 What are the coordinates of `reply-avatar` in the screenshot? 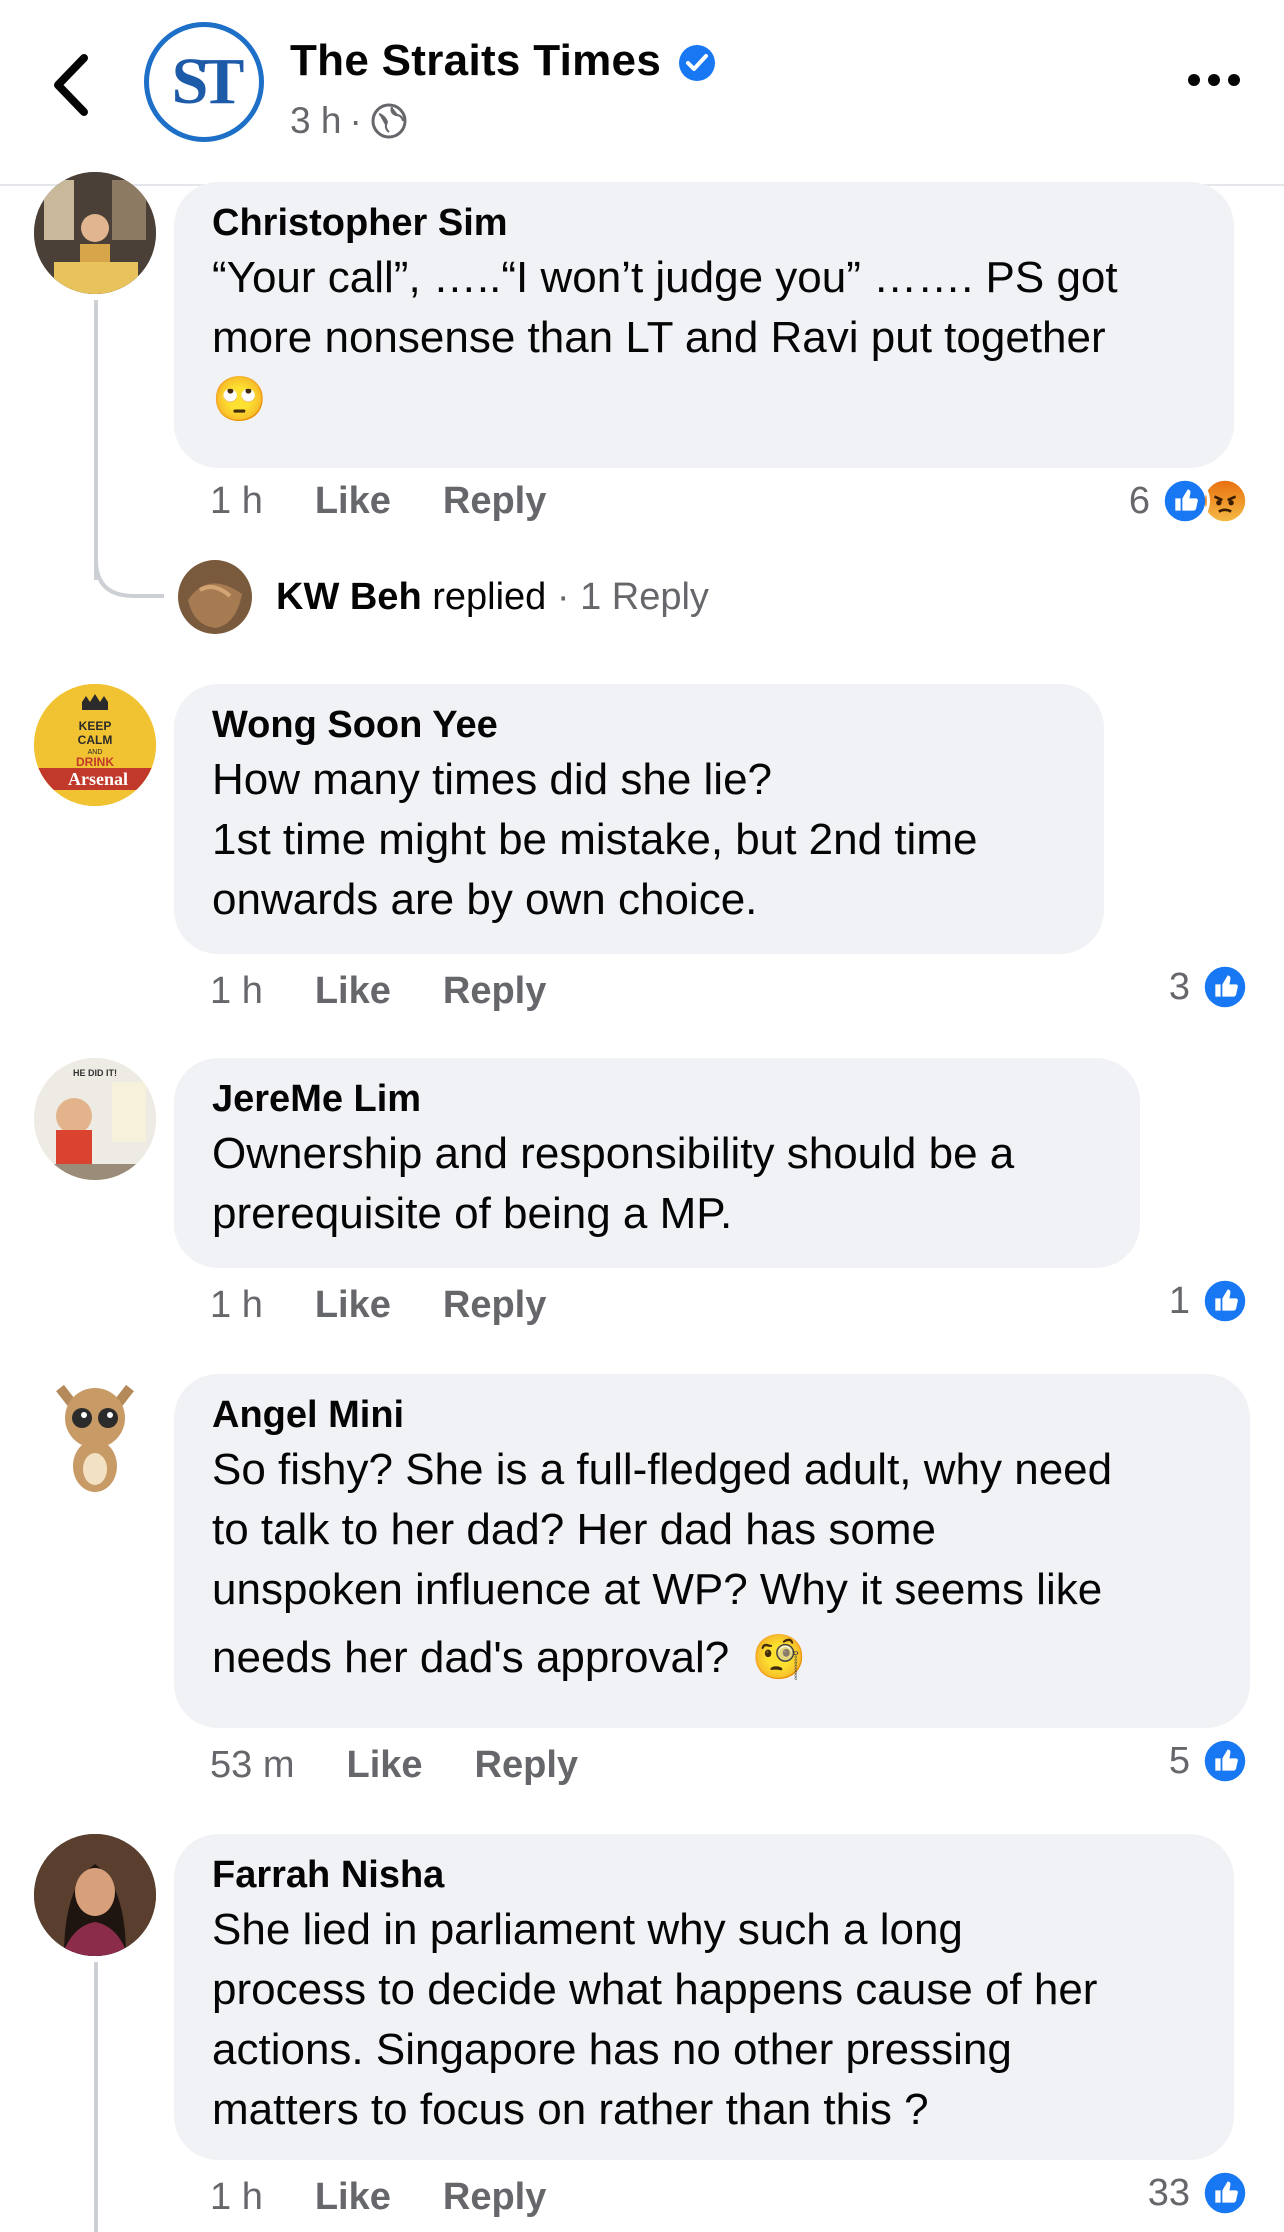 It's located at (215, 597).